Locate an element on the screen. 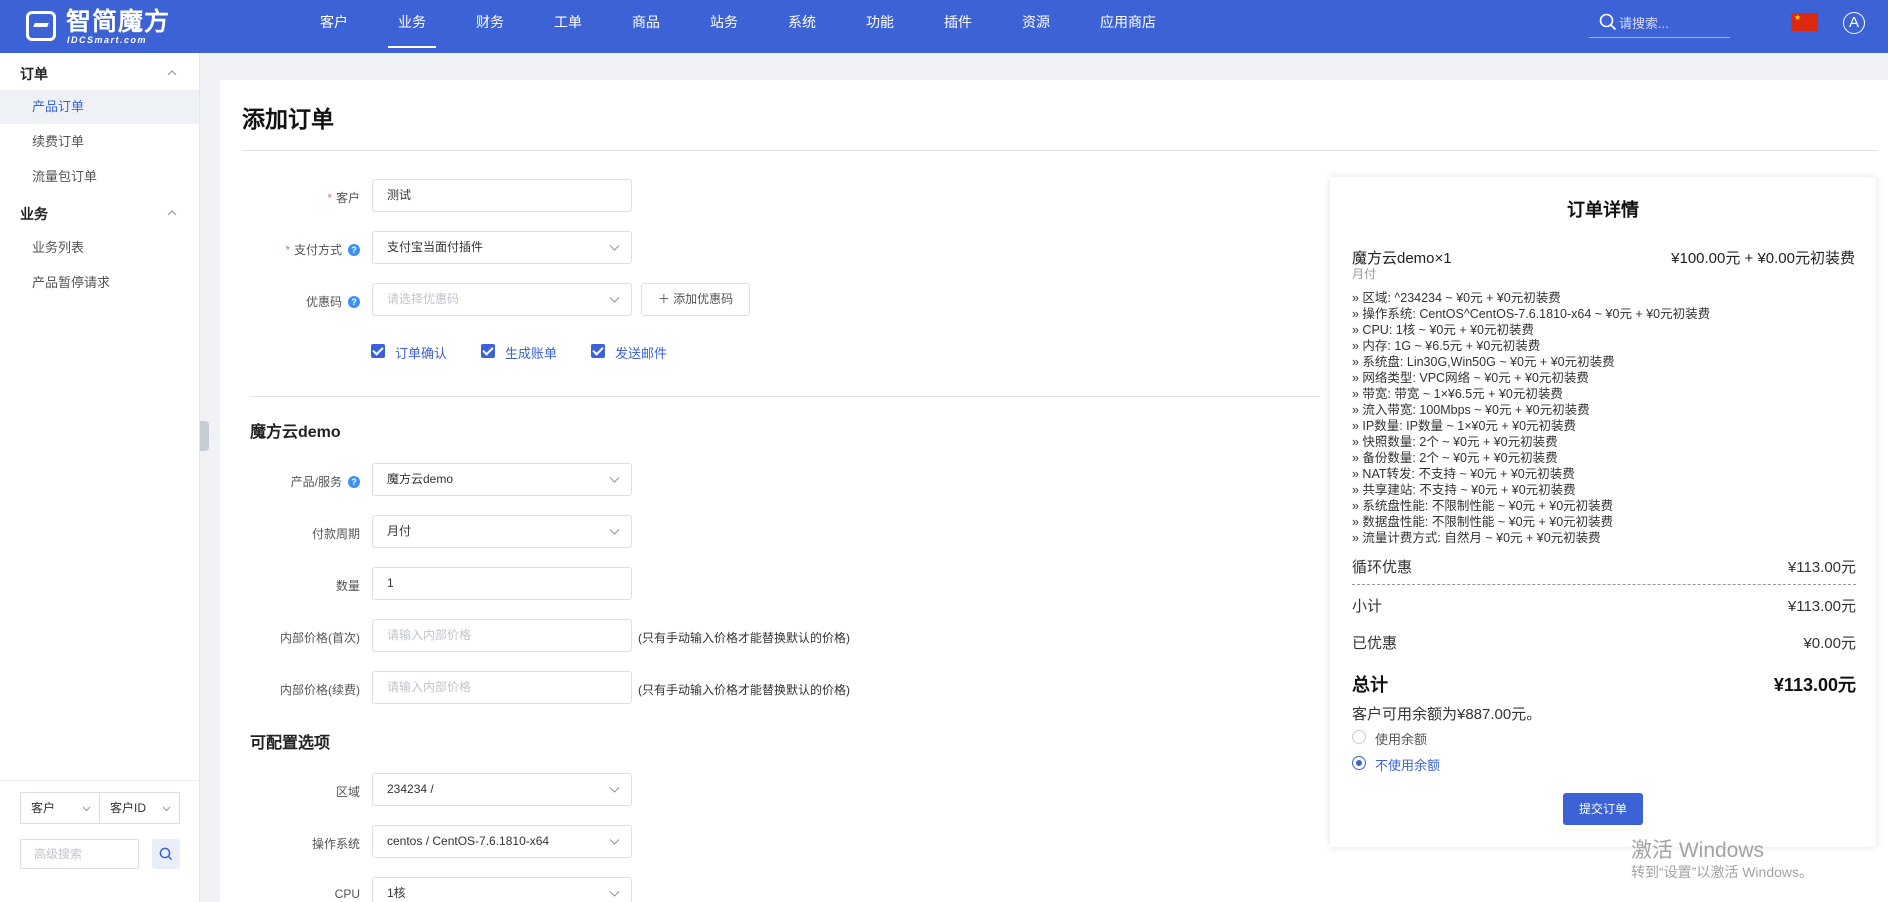  customer-field: 测试 is located at coordinates (502, 195).